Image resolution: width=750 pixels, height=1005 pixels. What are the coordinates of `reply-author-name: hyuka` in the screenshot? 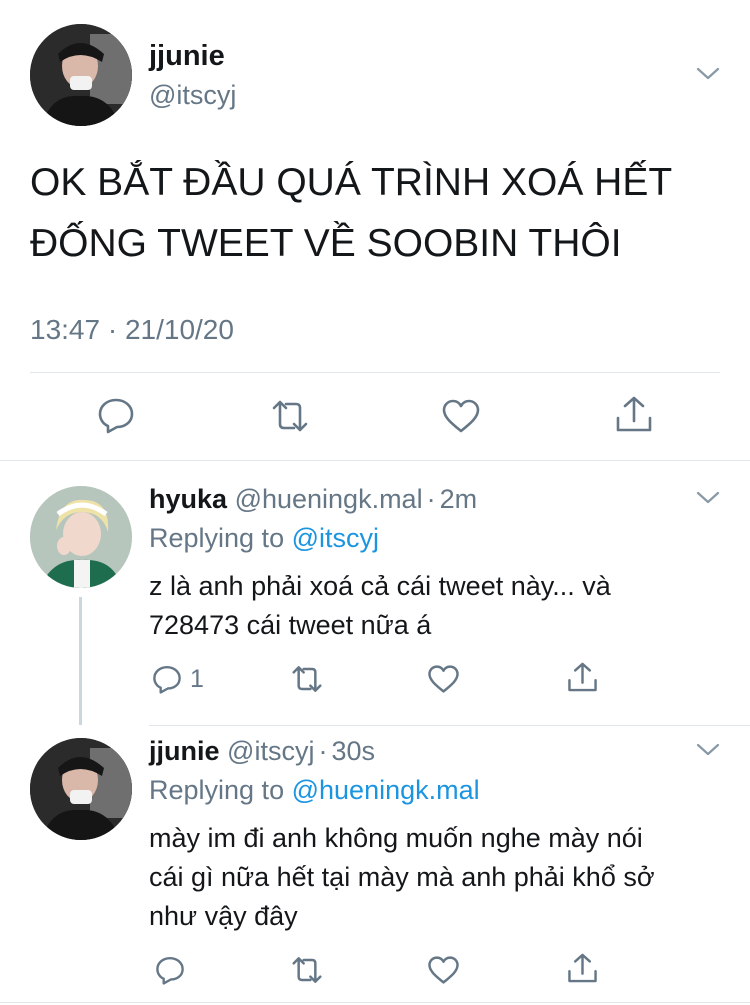 It's located at (188, 499).